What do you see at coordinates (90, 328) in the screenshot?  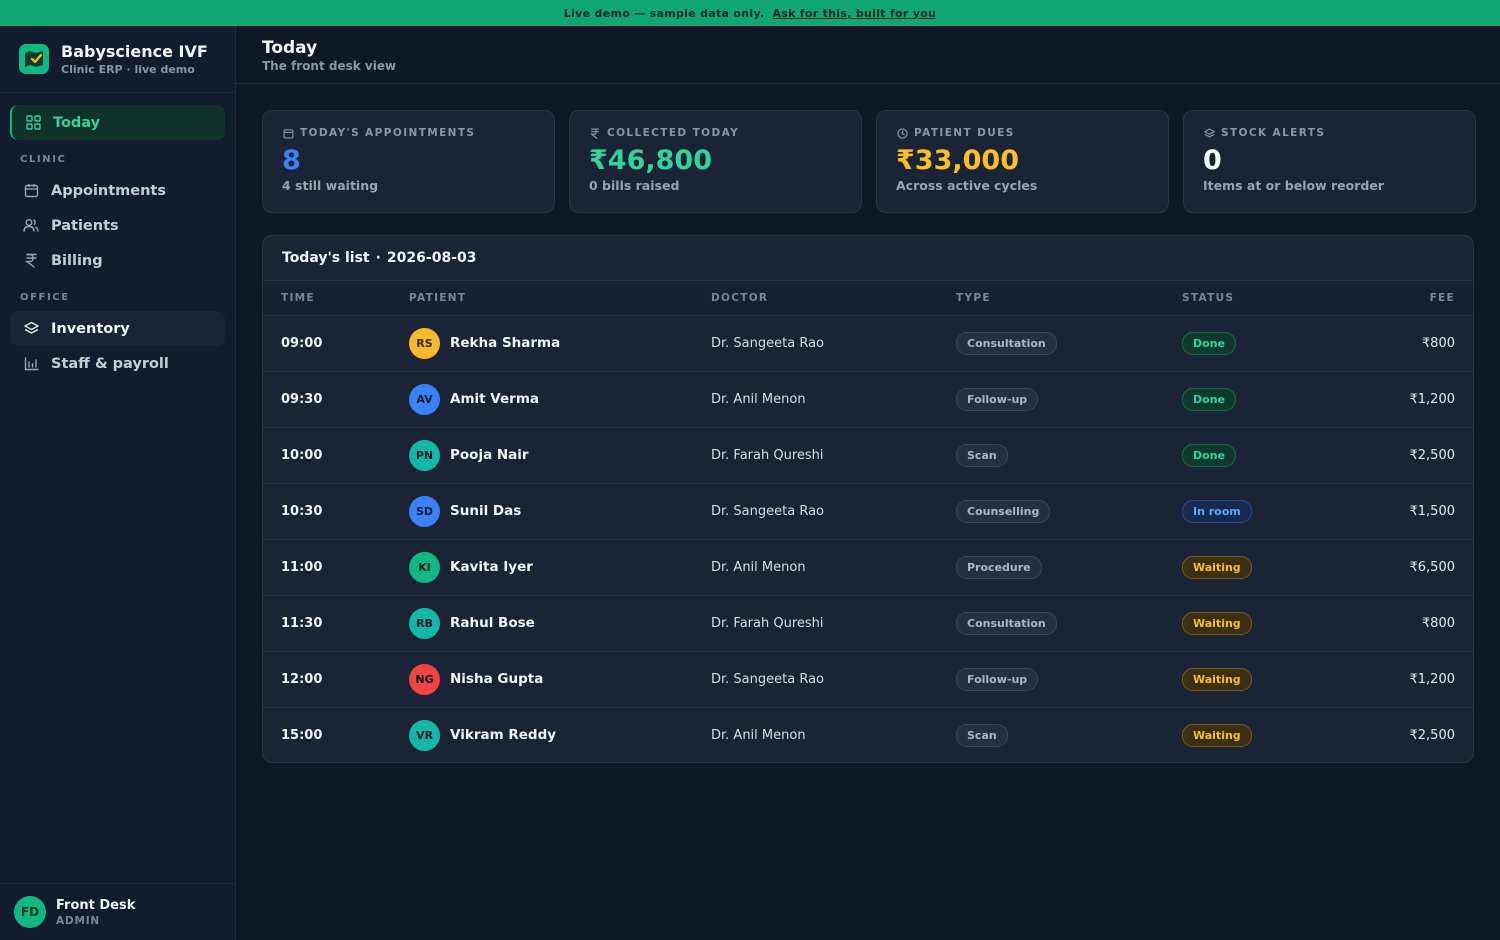 I see `sidebar-item-label: Inventory` at bounding box center [90, 328].